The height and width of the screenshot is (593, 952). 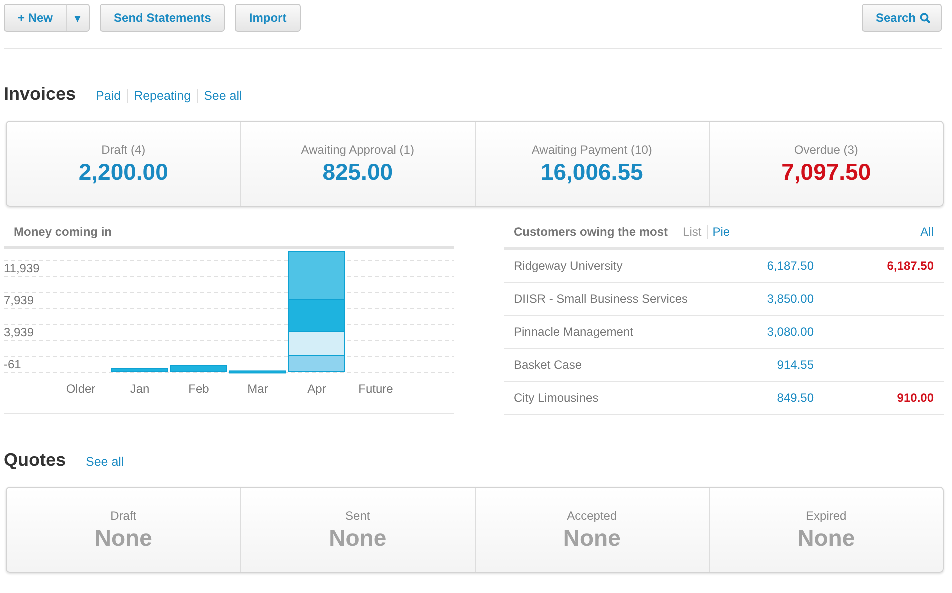 I want to click on customer-name: DIISR - Small Business Services, so click(x=601, y=299).